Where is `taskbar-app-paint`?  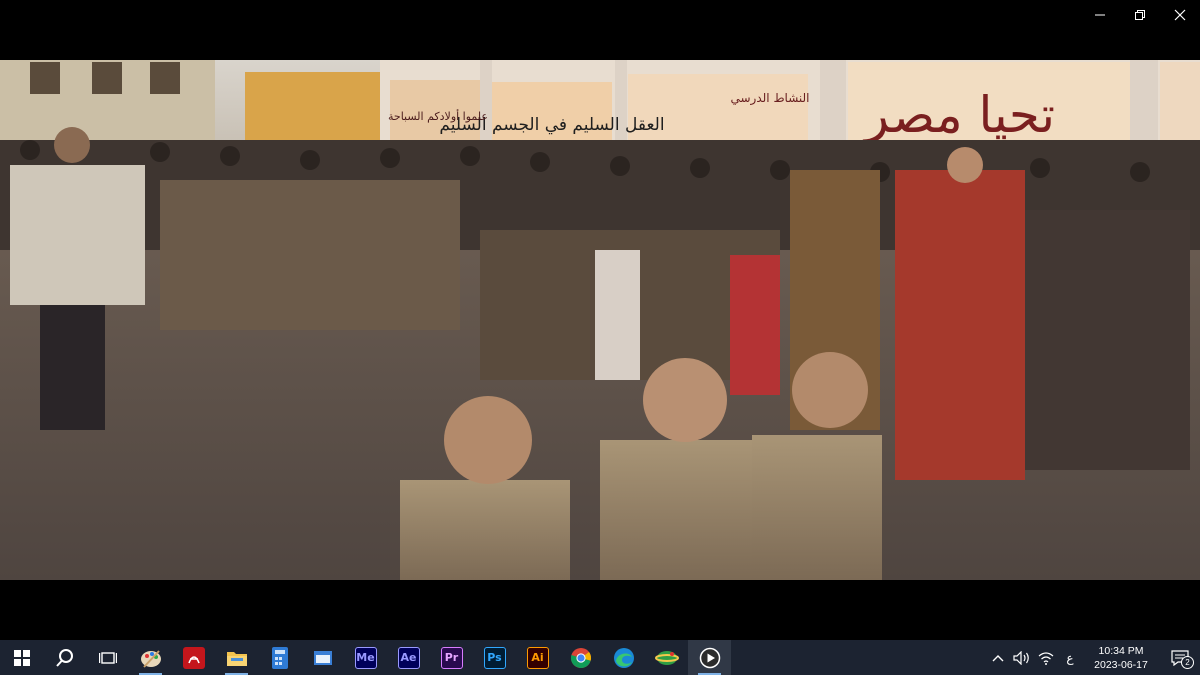
taskbar-app-paint is located at coordinates (150, 657).